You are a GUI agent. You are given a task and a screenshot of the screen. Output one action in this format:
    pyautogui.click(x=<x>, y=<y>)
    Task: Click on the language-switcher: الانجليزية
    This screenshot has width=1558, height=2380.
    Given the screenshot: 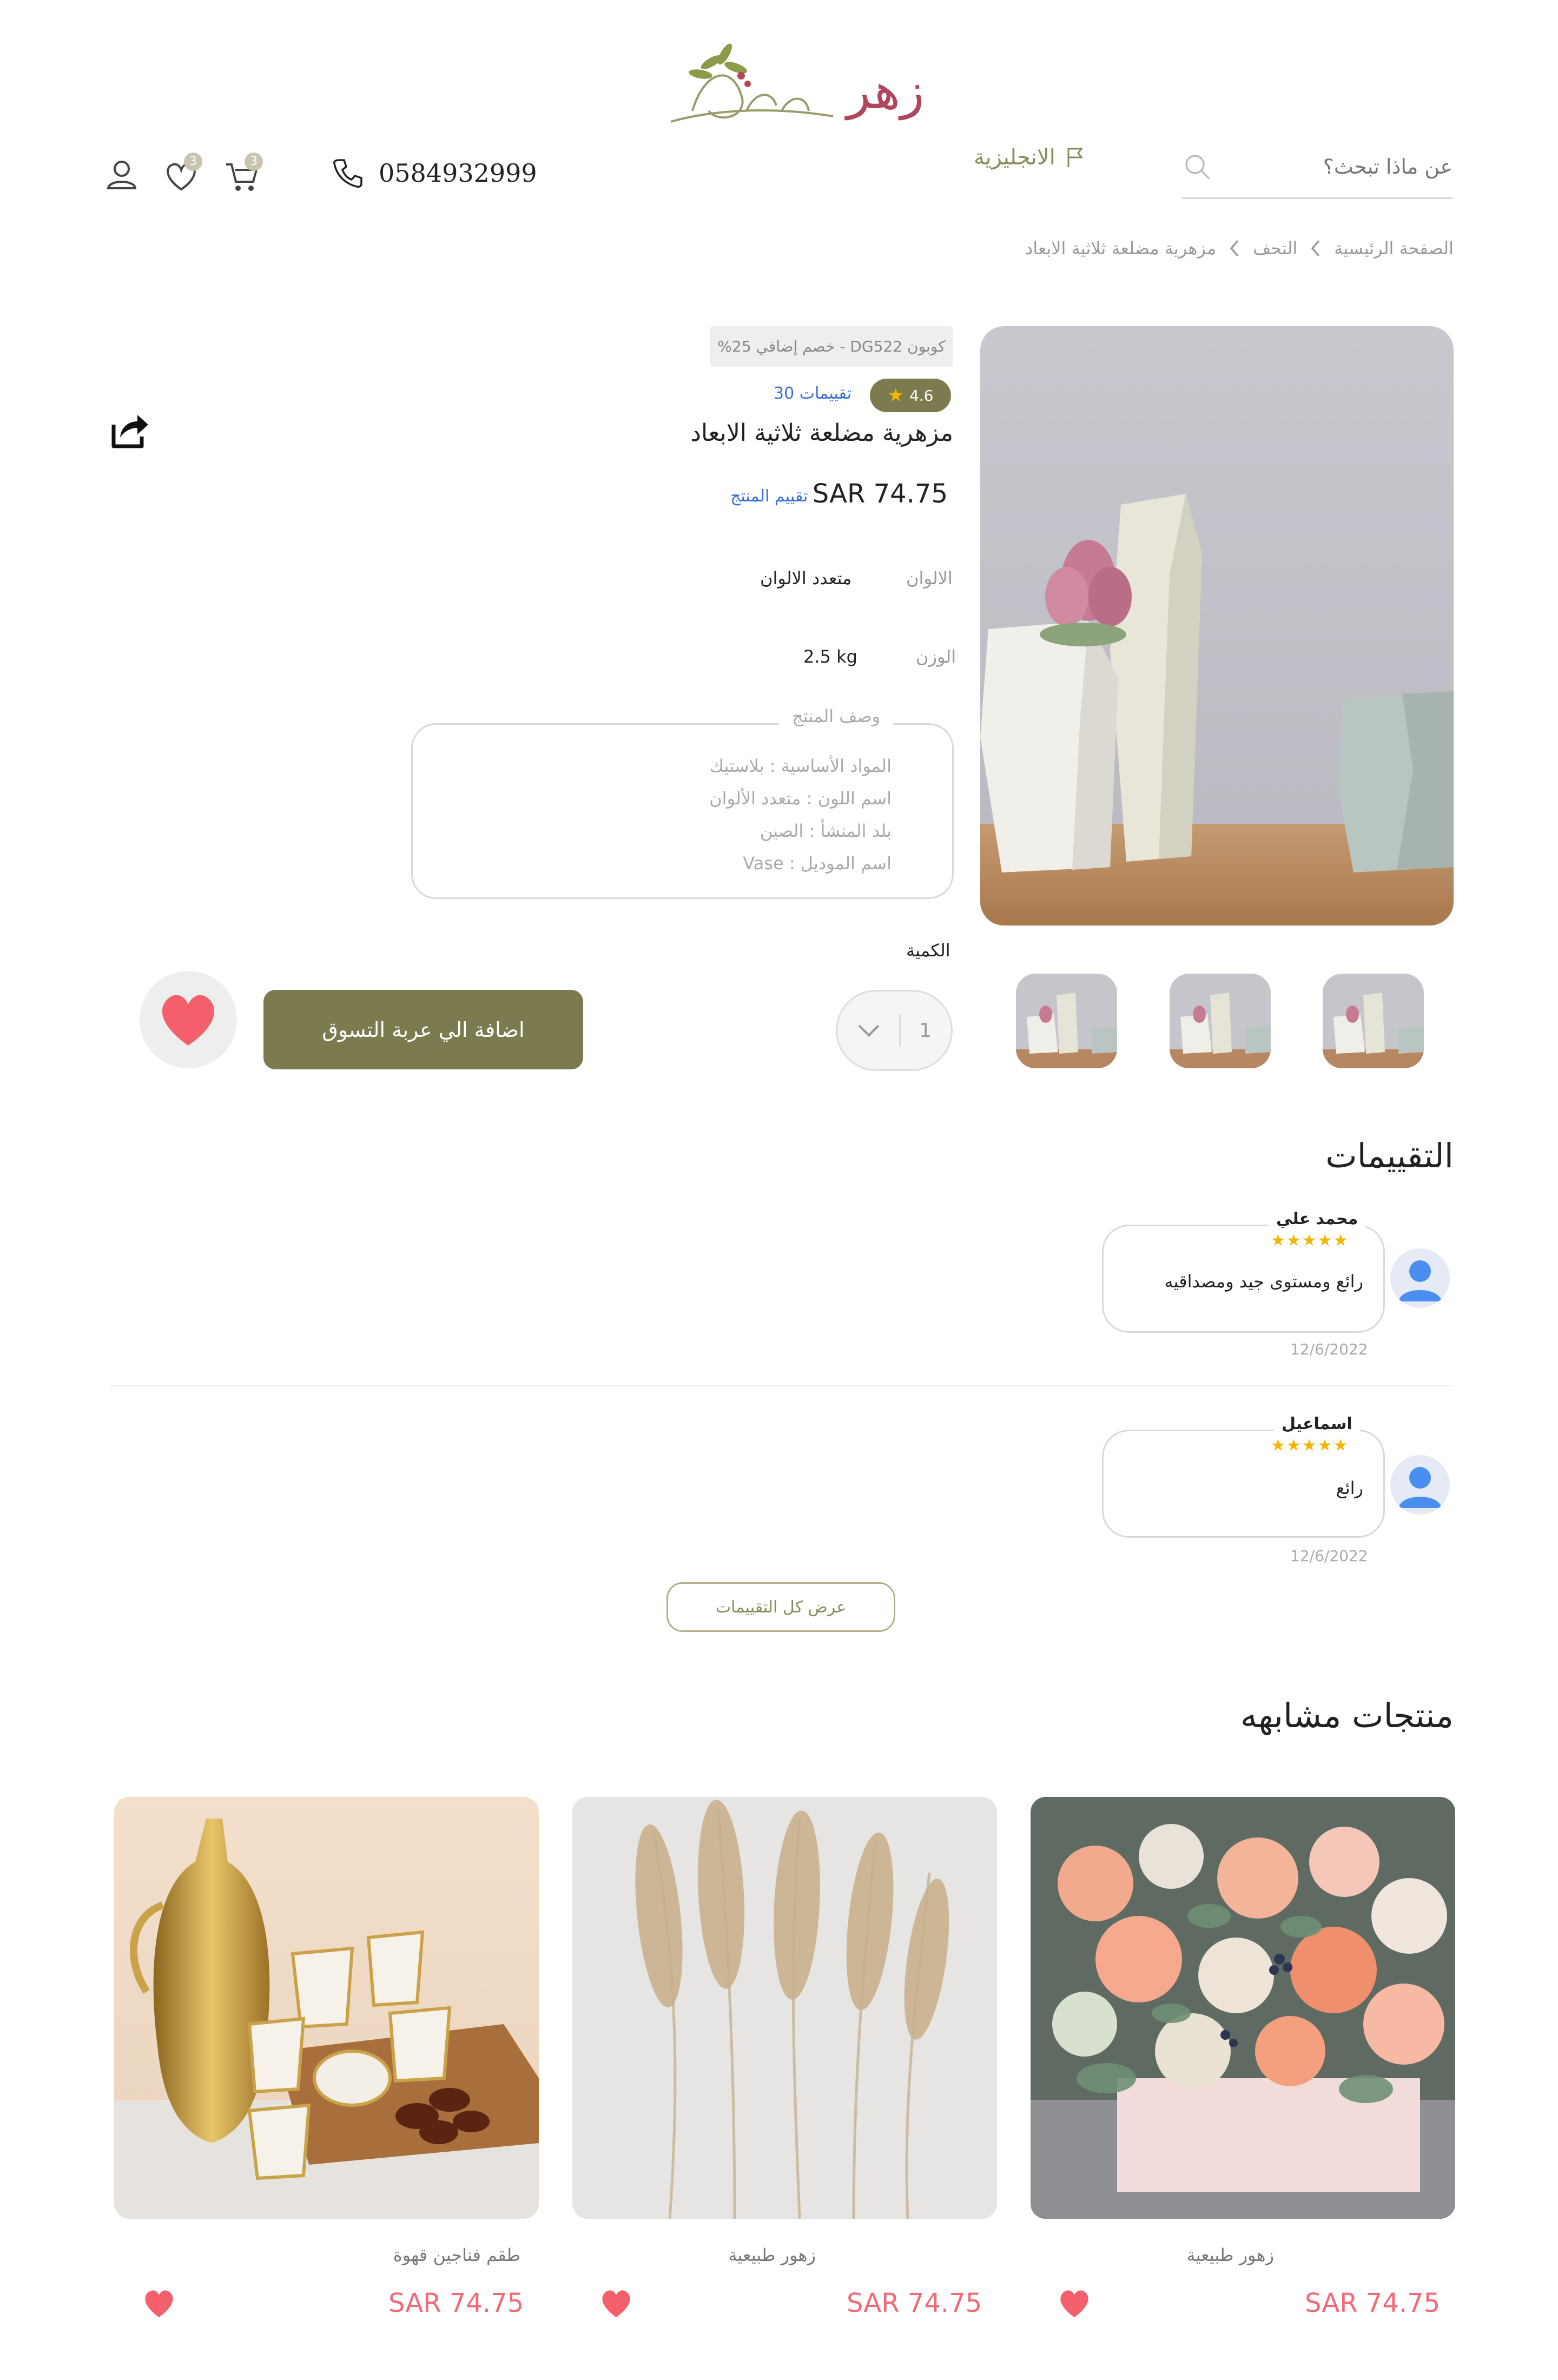 What is the action you would take?
    pyautogui.click(x=1030, y=157)
    